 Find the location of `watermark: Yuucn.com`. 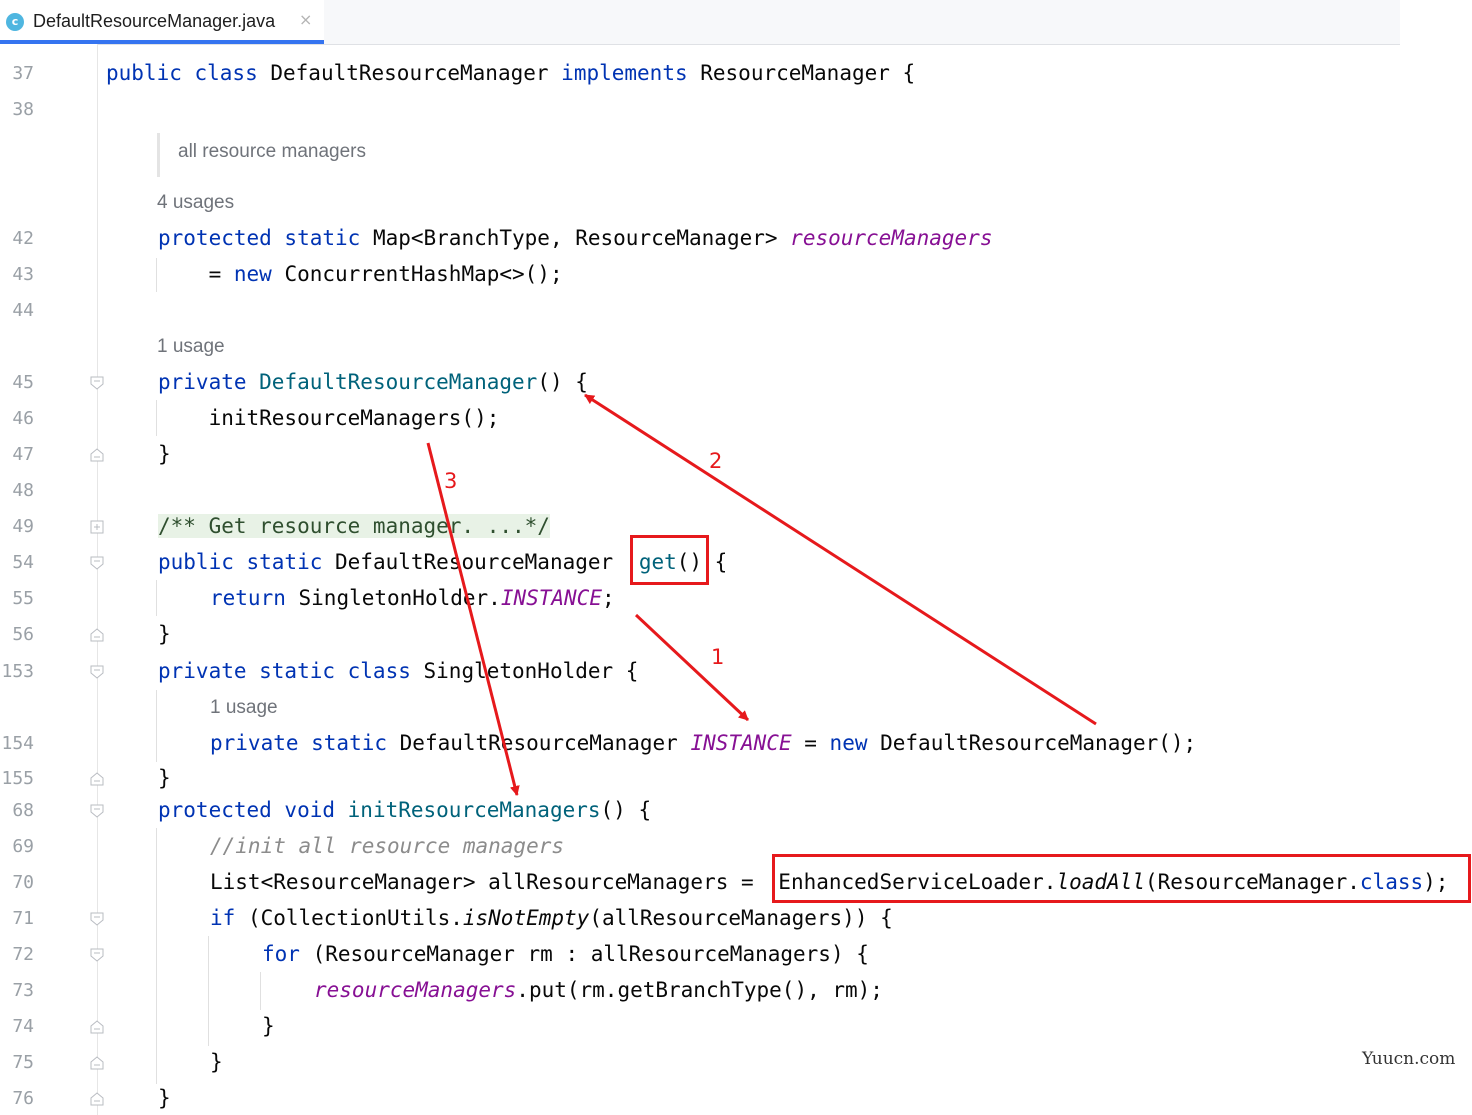

watermark: Yuucn.com is located at coordinates (1409, 1059).